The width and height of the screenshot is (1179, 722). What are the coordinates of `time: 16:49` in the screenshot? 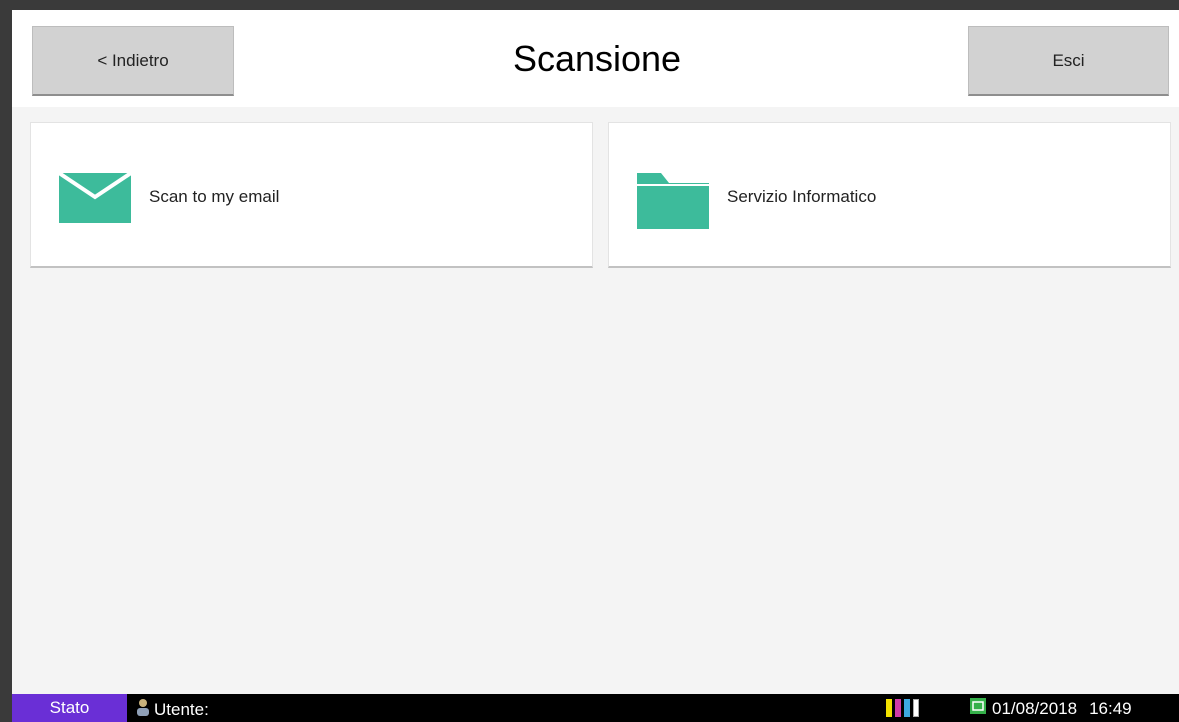 It's located at (1110, 708).